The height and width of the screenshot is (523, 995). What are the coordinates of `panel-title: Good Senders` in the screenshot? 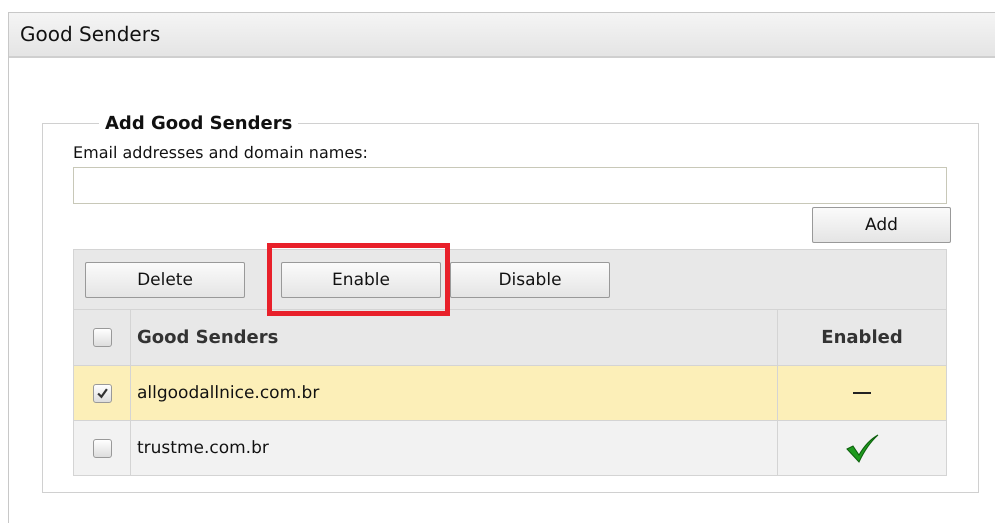 It's located at (502, 35).